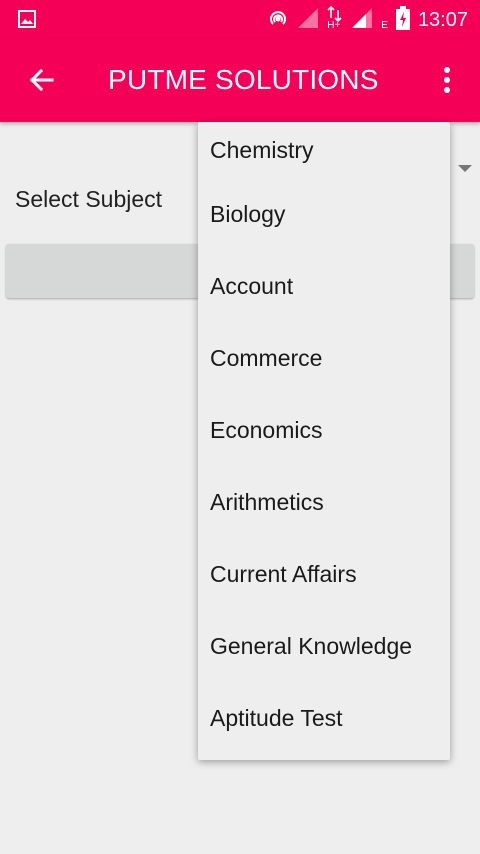  What do you see at coordinates (324, 646) in the screenshot?
I see `dropdown-item-general-knowledge: General Knowledge` at bounding box center [324, 646].